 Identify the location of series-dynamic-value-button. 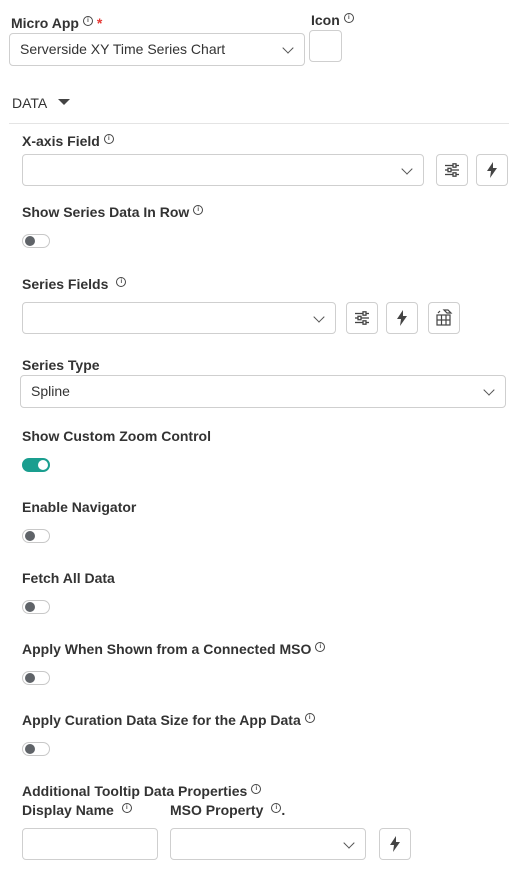
(402, 318).